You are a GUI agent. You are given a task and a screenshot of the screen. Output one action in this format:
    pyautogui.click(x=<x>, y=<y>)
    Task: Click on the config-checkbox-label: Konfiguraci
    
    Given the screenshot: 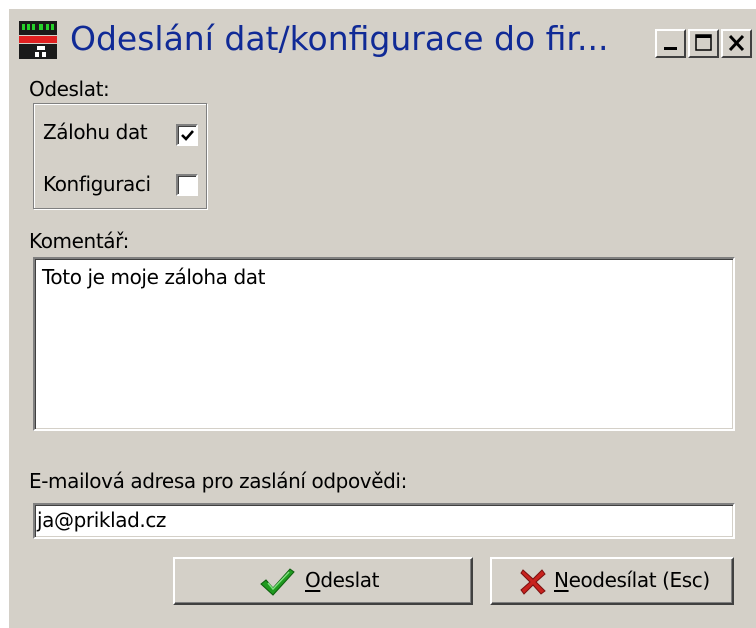 What is the action you would take?
    pyautogui.click(x=97, y=184)
    